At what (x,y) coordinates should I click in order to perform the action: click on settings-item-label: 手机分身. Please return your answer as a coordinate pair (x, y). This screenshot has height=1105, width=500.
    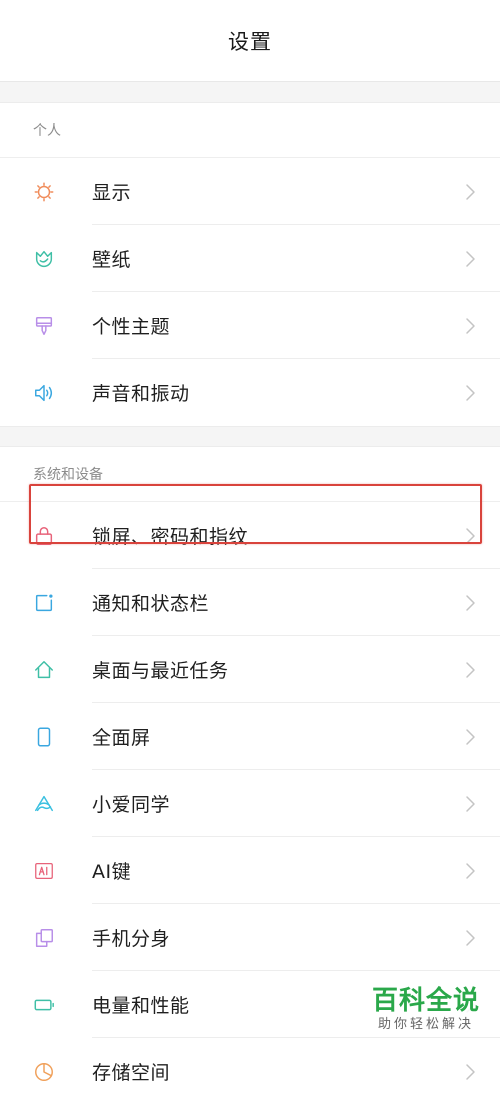
    Looking at the image, I should click on (131, 939).